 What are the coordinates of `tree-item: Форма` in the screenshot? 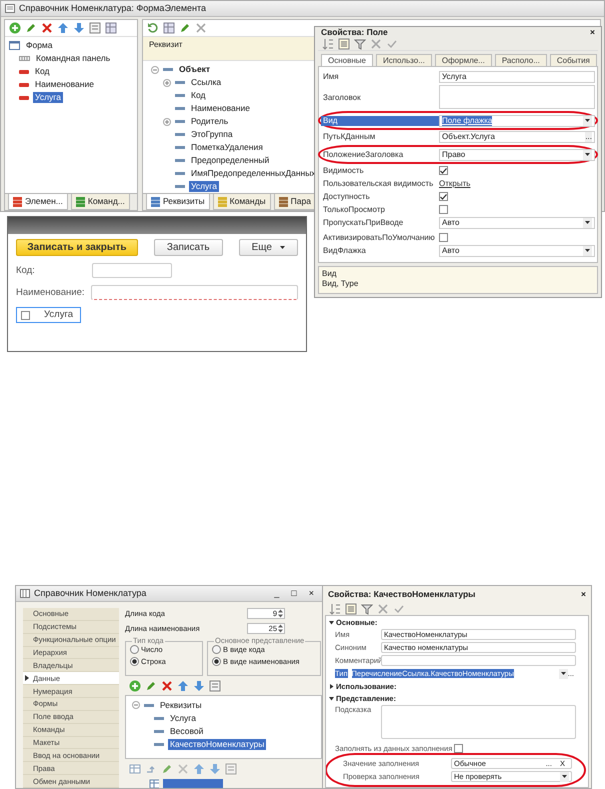 It's located at (39, 45).